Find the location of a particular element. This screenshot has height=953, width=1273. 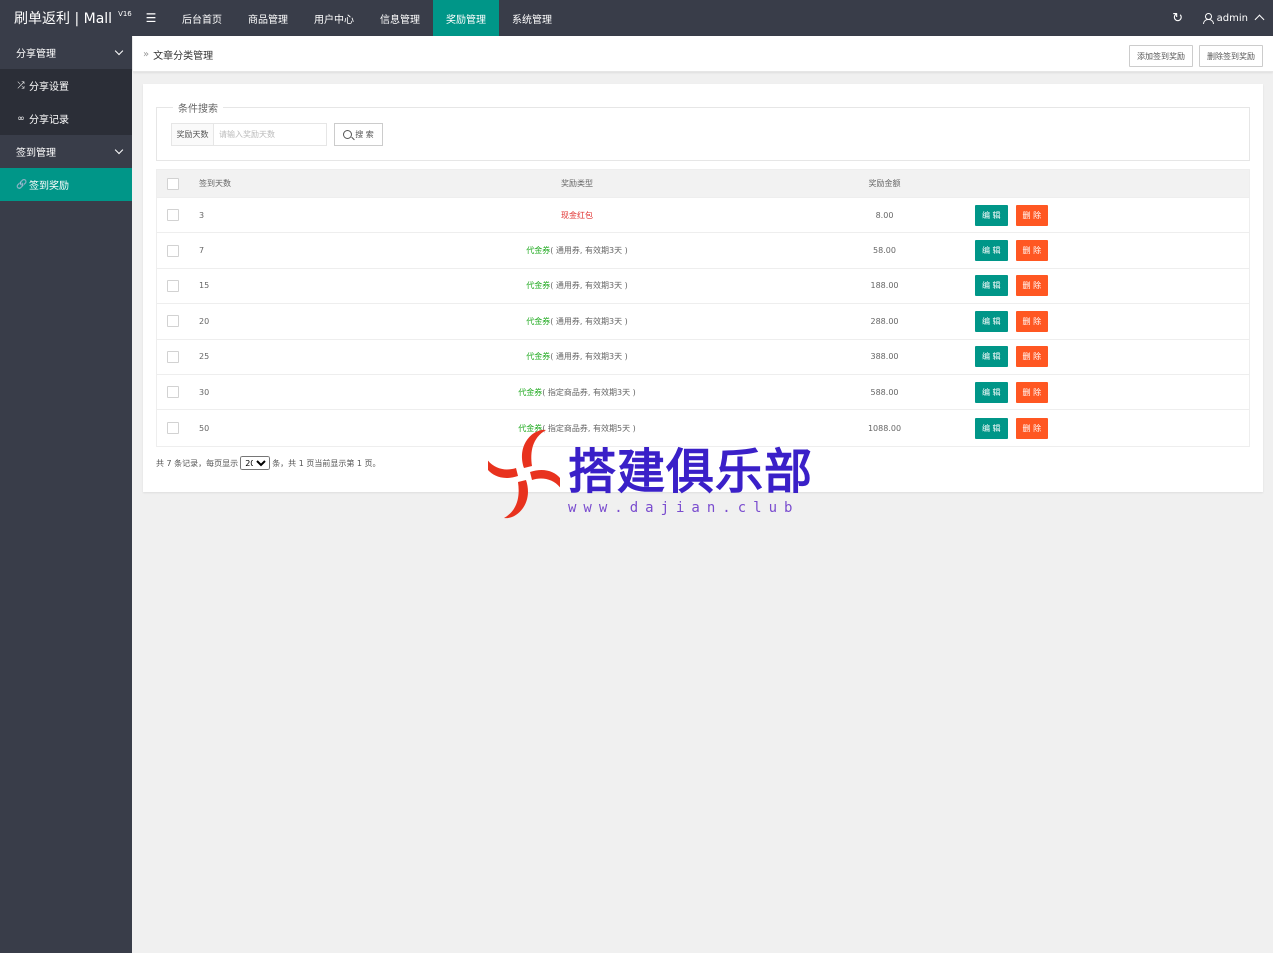

cell-amount: 58.00 is located at coordinates (884, 251).